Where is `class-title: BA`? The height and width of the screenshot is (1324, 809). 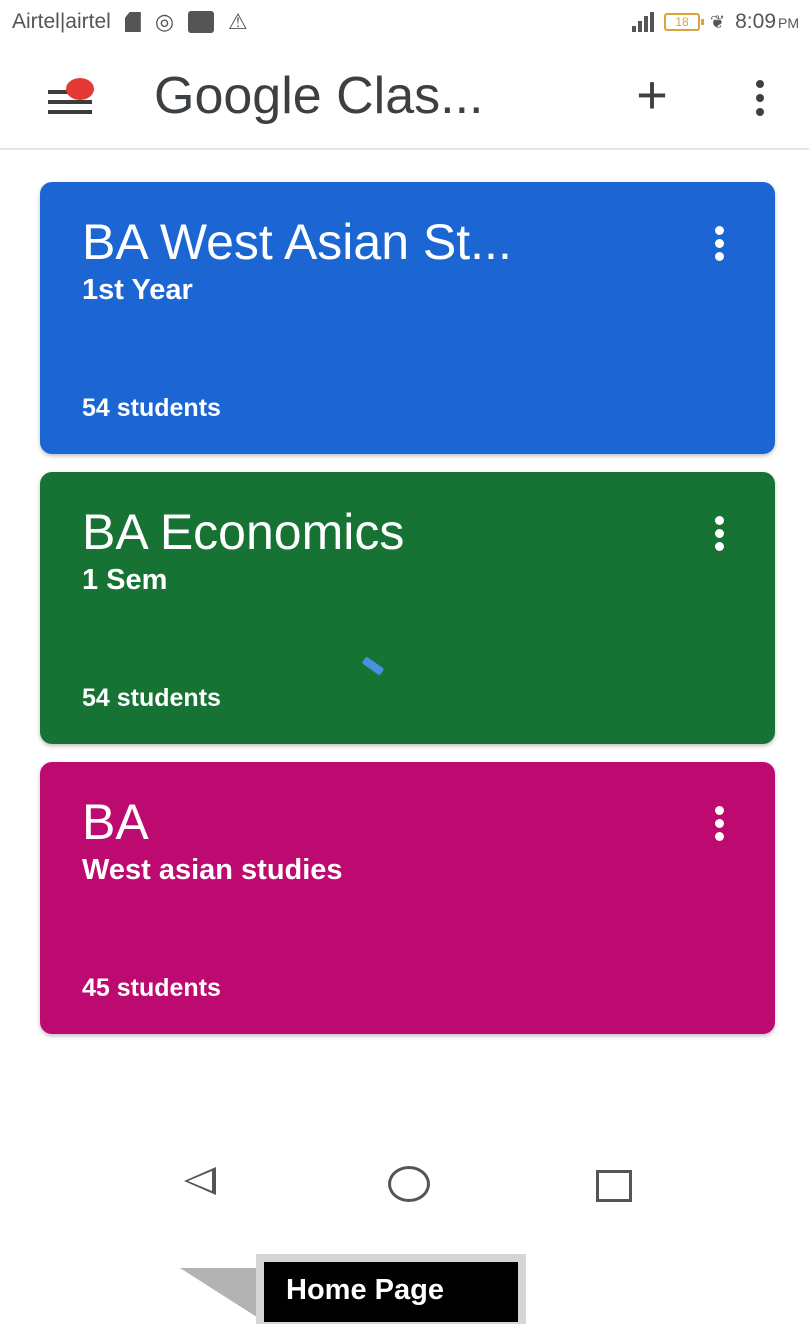
class-title: BA is located at coordinates (115, 822).